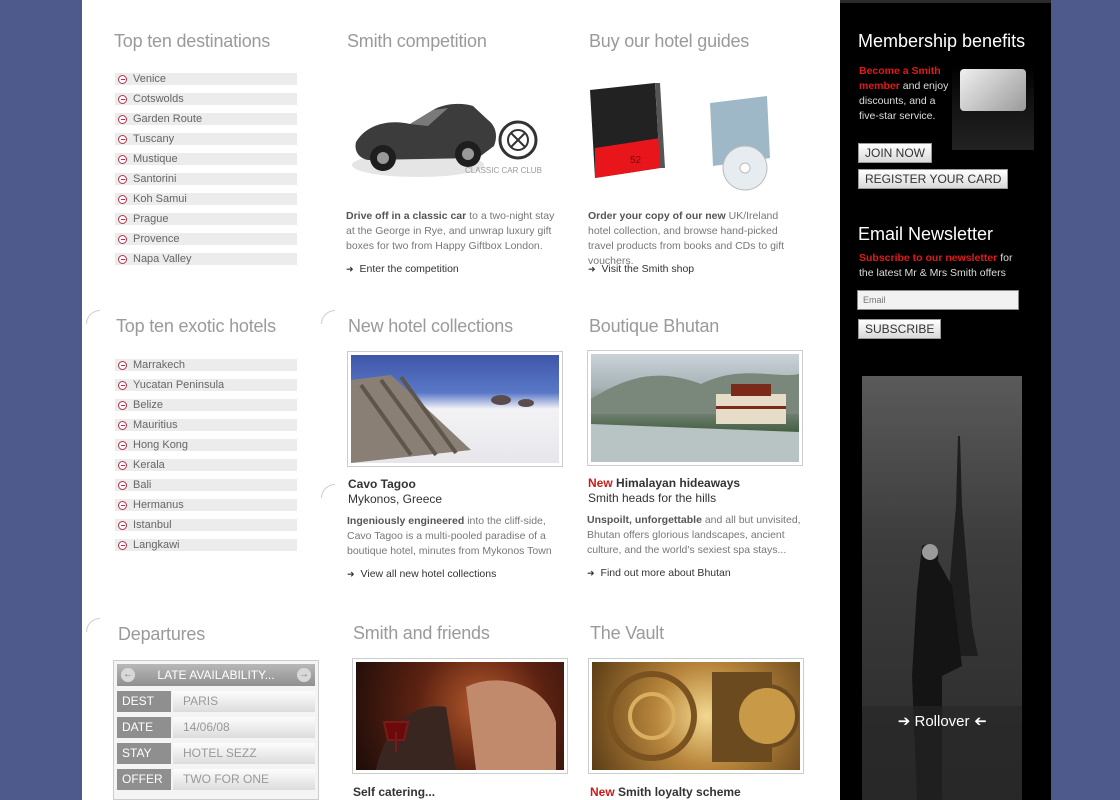 The image size is (1120, 800). What do you see at coordinates (695, 408) in the screenshot?
I see `bhutan-image` at bounding box center [695, 408].